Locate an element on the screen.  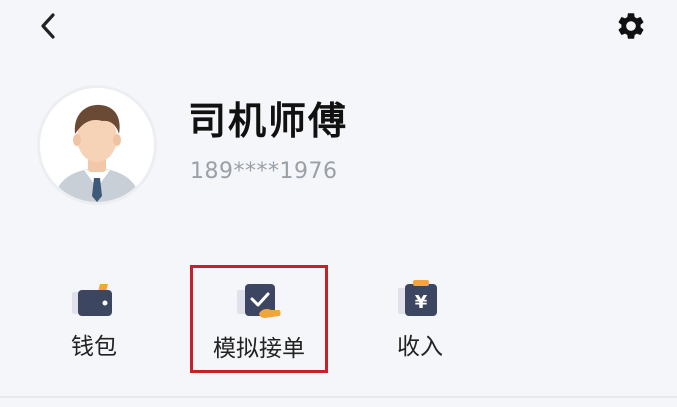
divider is located at coordinates (338, 397).